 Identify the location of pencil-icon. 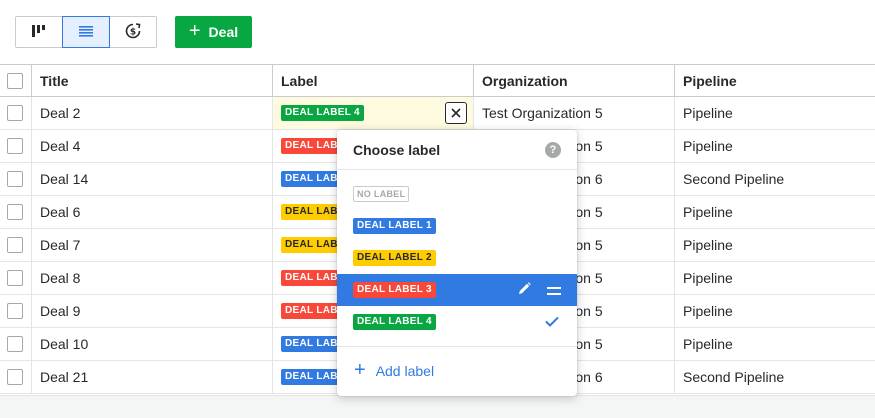
(524, 290).